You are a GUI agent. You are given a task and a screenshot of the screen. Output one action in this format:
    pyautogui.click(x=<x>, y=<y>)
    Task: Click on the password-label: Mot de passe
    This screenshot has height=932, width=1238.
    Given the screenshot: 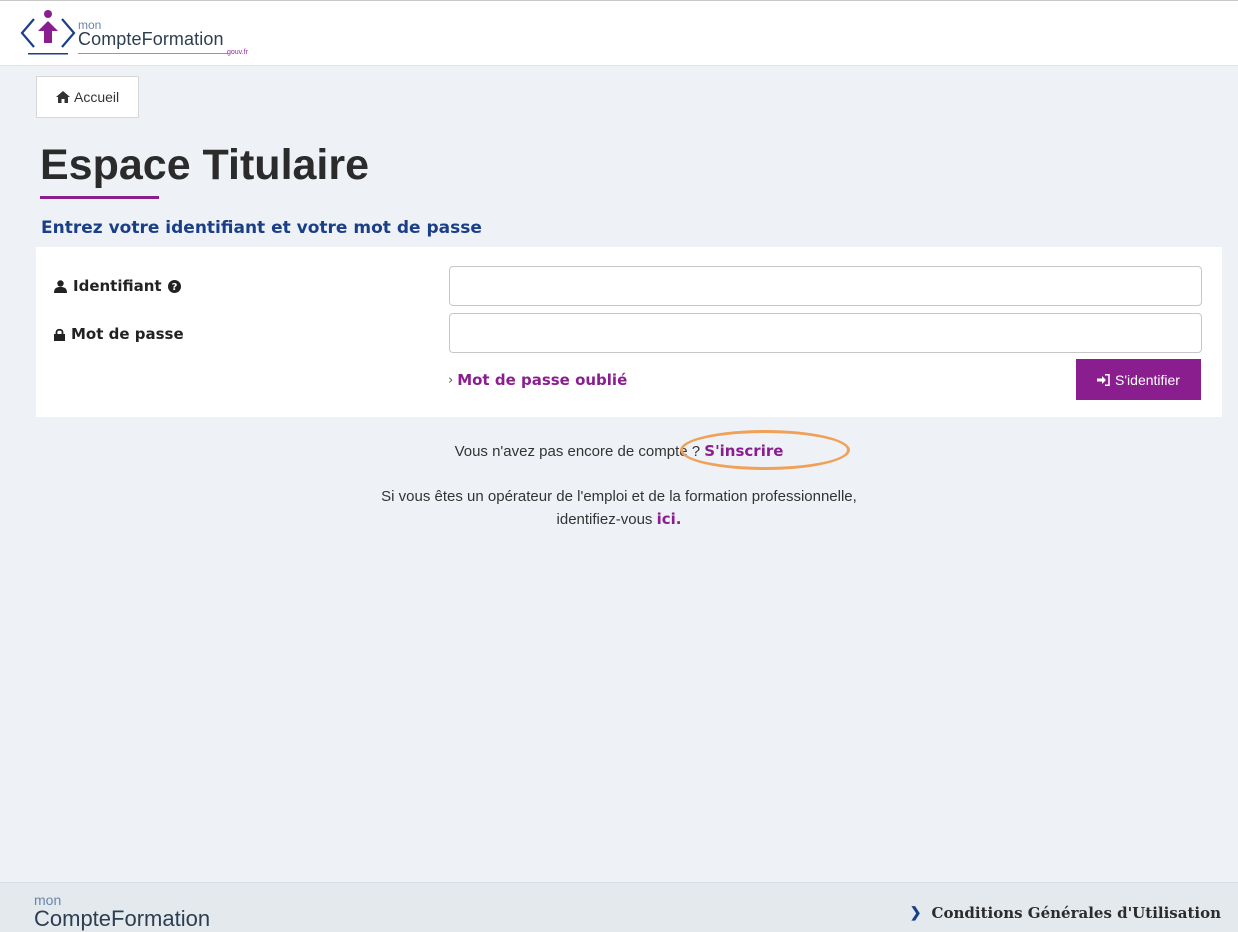 What is the action you would take?
    pyautogui.click(x=119, y=334)
    